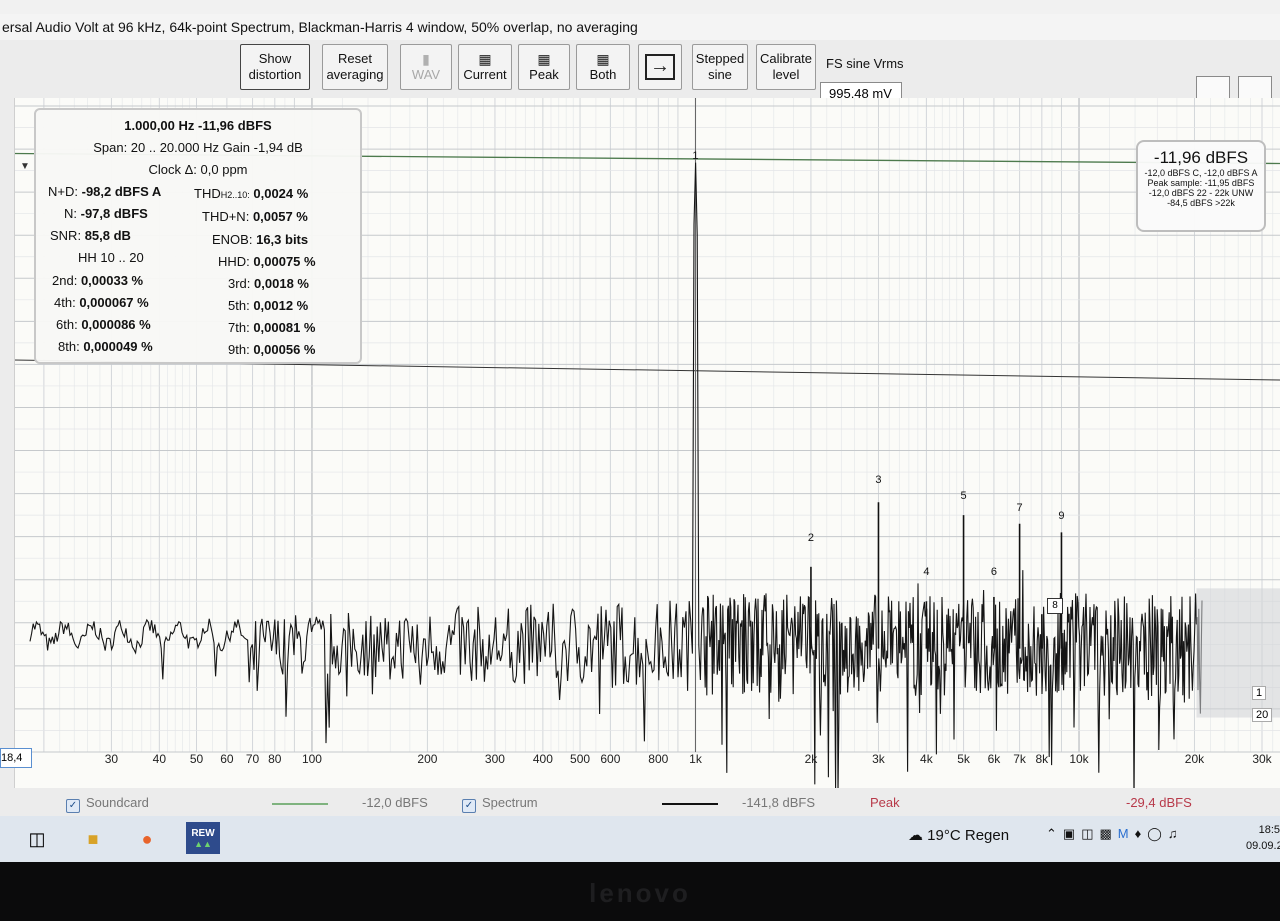 The image size is (1280, 921). Describe the element at coordinates (93, 839) in the screenshot. I see `file-explorer-icon: ■` at that location.